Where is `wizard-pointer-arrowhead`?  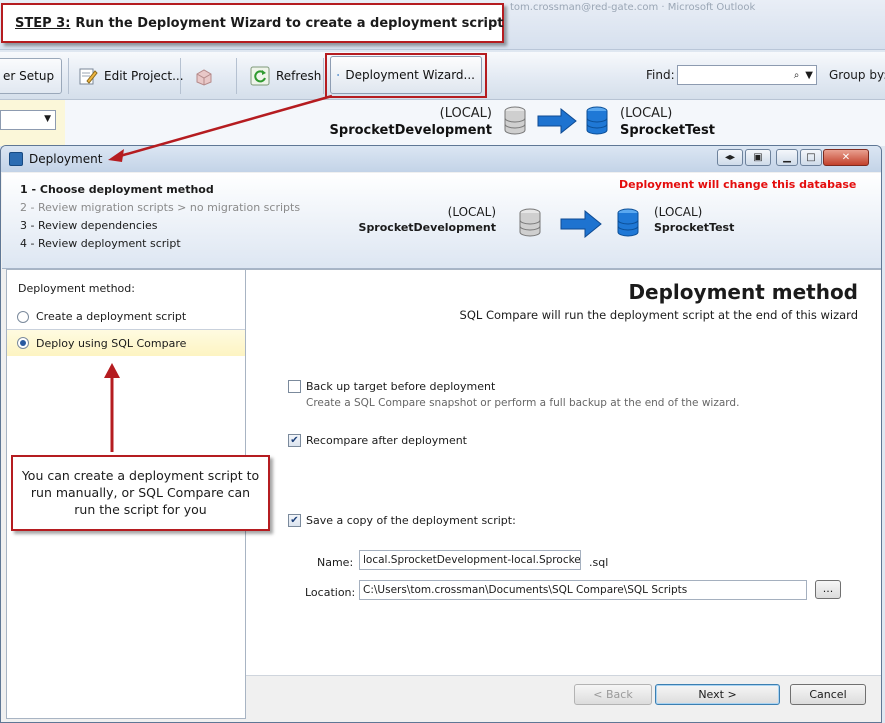 wizard-pointer-arrowhead is located at coordinates (116, 155).